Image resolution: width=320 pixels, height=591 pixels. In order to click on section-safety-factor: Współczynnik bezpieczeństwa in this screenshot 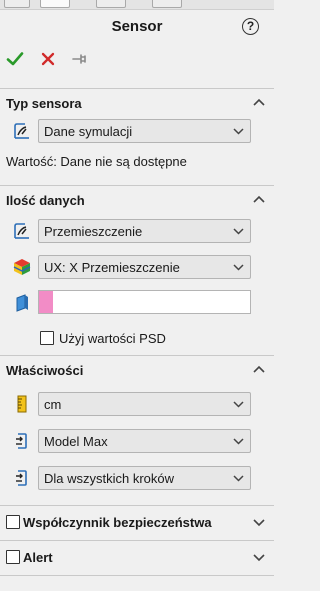, I will do `click(137, 522)`.